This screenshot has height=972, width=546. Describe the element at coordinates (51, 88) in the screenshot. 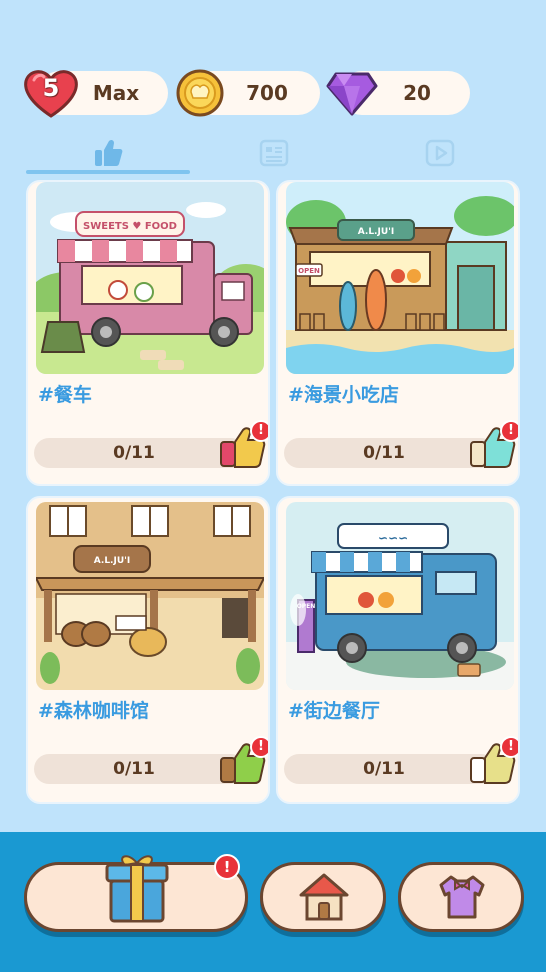

I see `lives-count: 5` at that location.